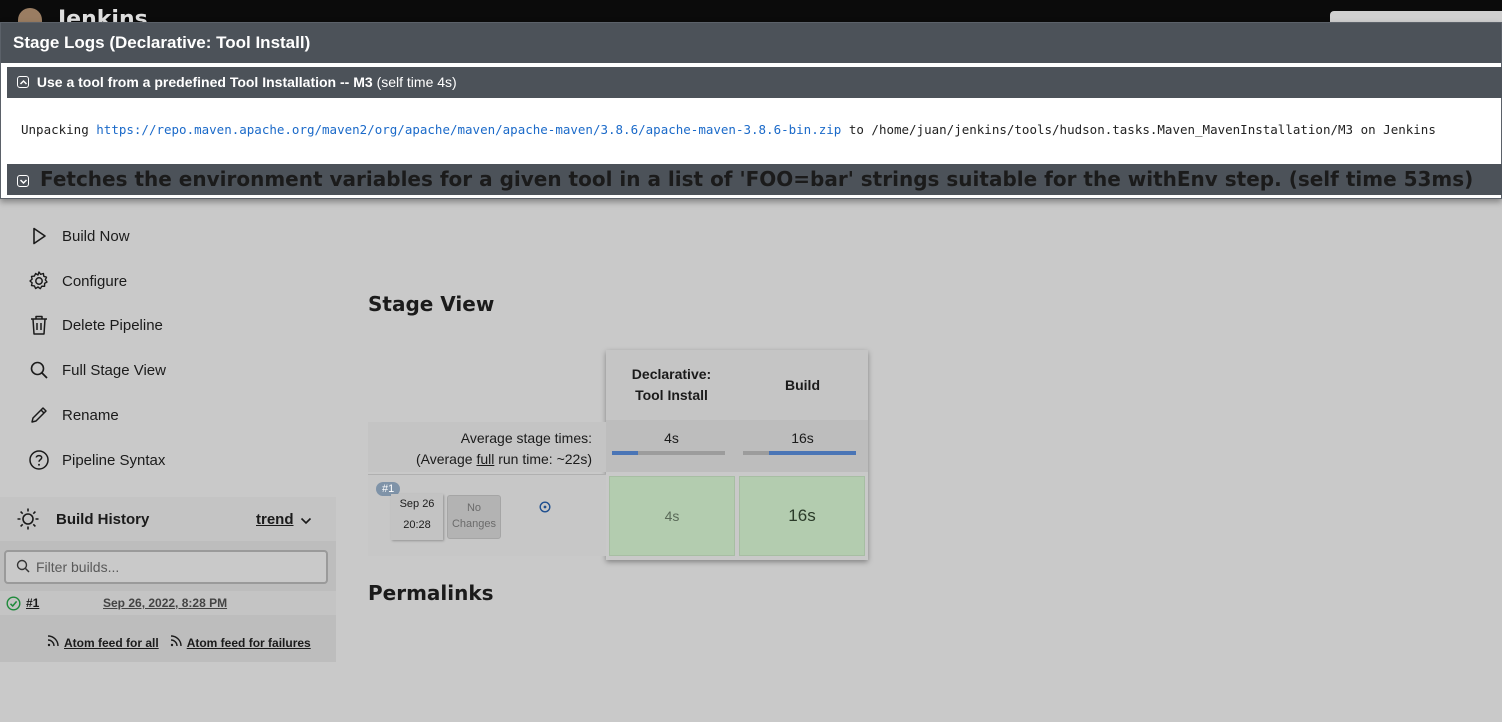  I want to click on sidebar-item-label: Full Stage View, so click(114, 370).